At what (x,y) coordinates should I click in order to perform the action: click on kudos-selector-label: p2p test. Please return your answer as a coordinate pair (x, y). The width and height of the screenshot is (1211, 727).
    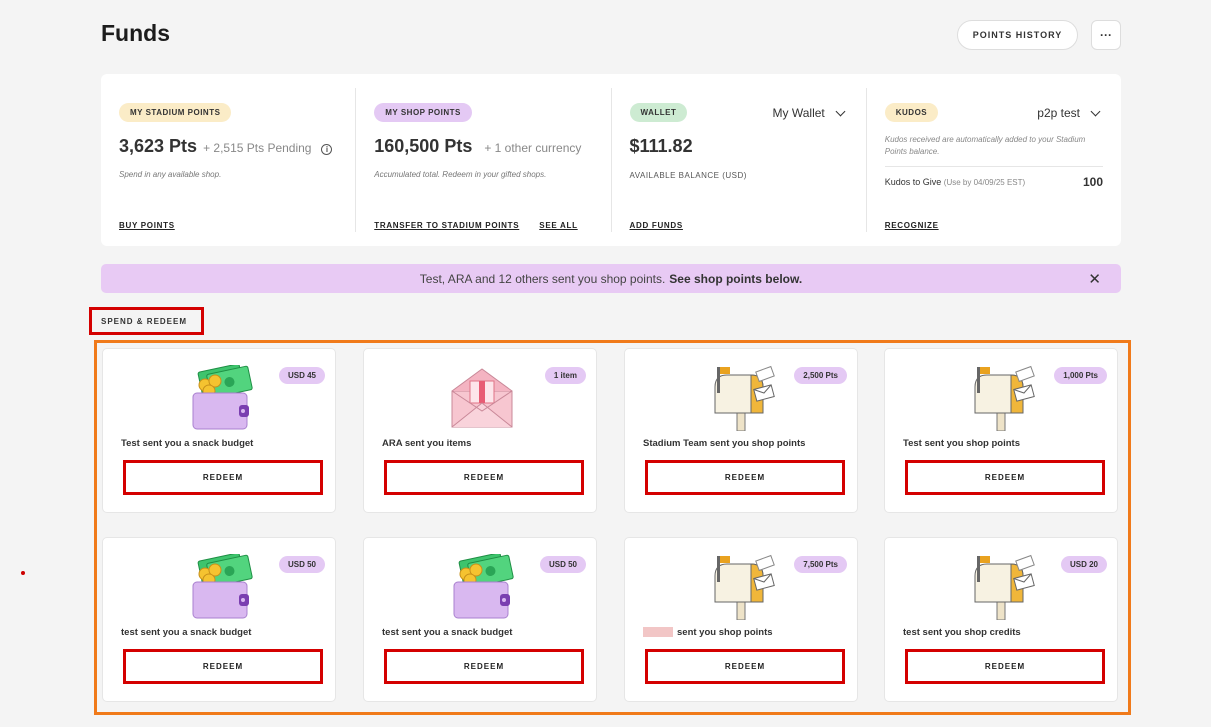
    Looking at the image, I should click on (1058, 113).